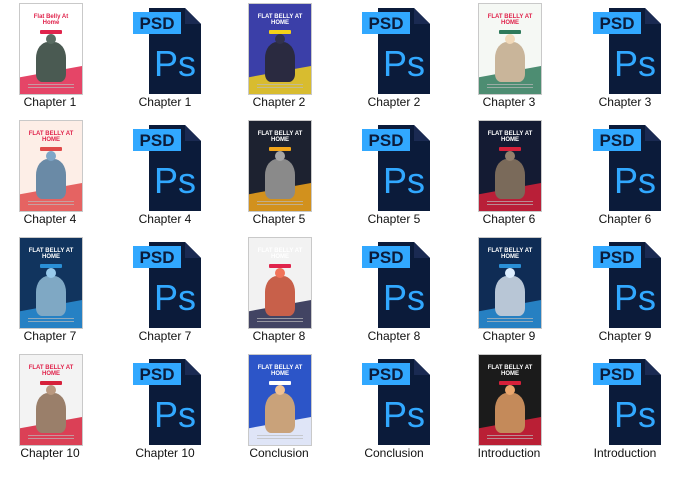 The width and height of the screenshot is (691, 489). Describe the element at coordinates (509, 336) in the screenshot. I see `file-name-label: Chapter 9` at that location.